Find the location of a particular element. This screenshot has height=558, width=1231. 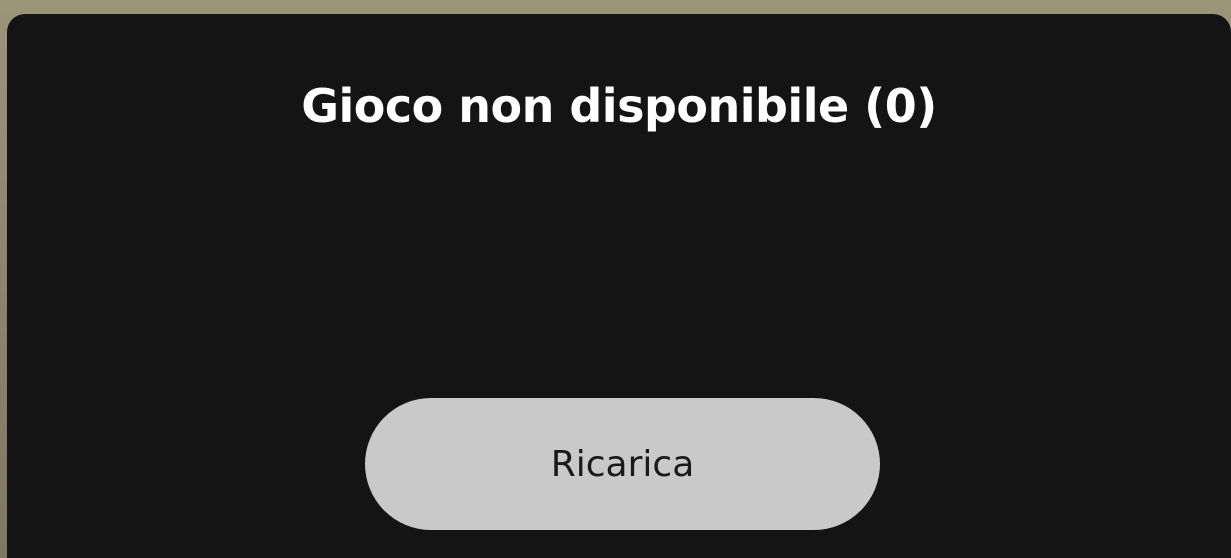

dialog-title: Gioco non disponibile (0) is located at coordinates (619, 106).